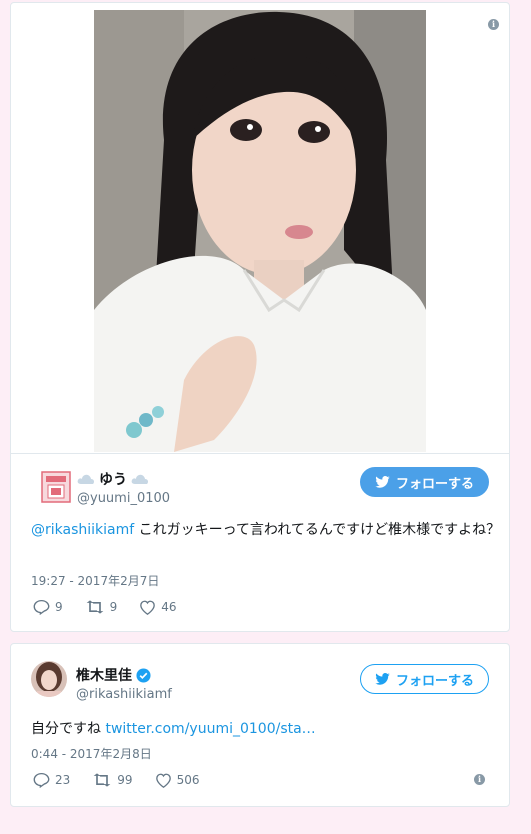 The height and width of the screenshot is (834, 531). What do you see at coordinates (68, 729) in the screenshot?
I see `tweet-body: 自分ですね` at bounding box center [68, 729].